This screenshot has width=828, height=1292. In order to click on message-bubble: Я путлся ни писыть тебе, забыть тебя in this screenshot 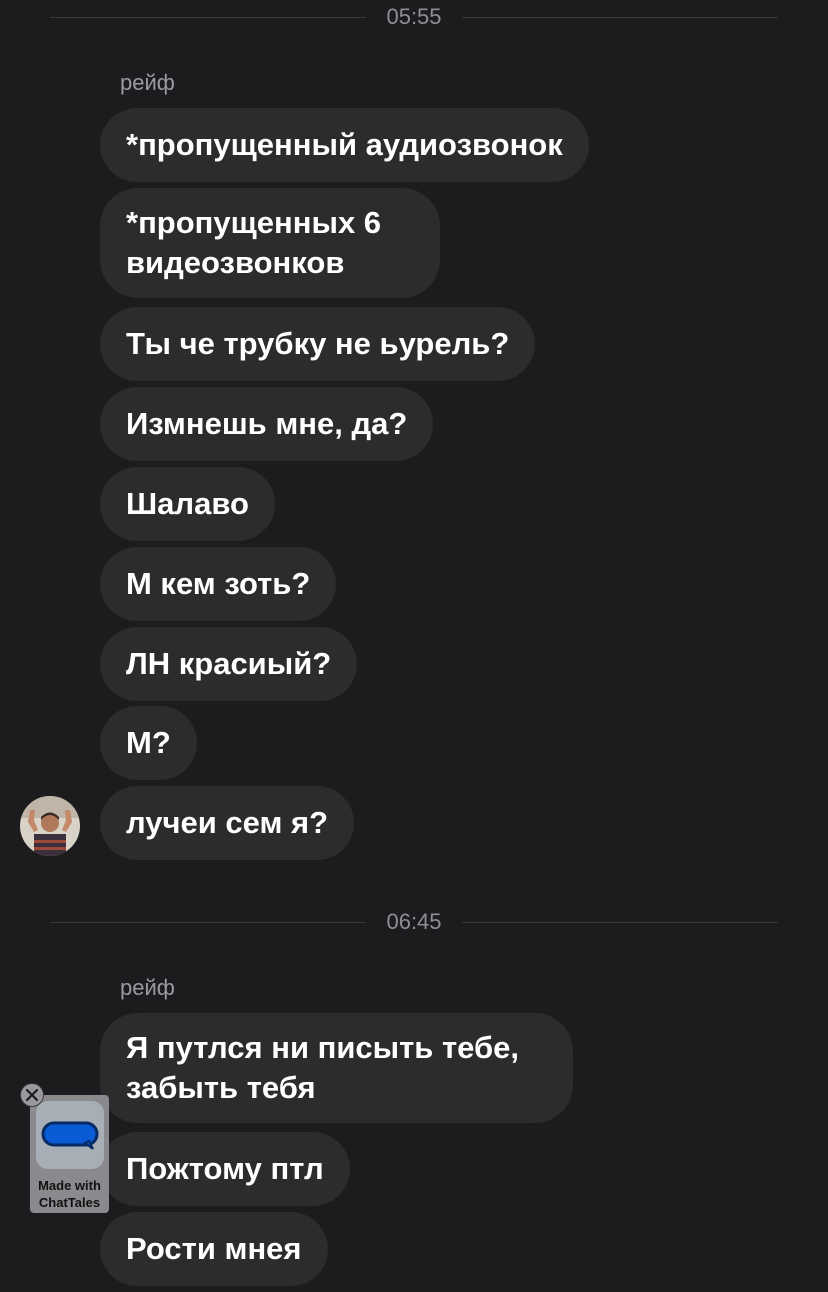, I will do `click(336, 1068)`.